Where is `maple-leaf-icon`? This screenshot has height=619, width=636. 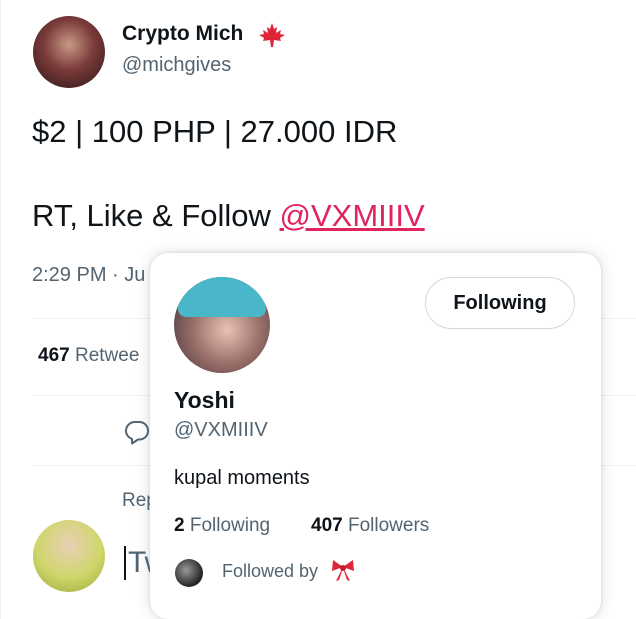
maple-leaf-icon is located at coordinates (272, 35).